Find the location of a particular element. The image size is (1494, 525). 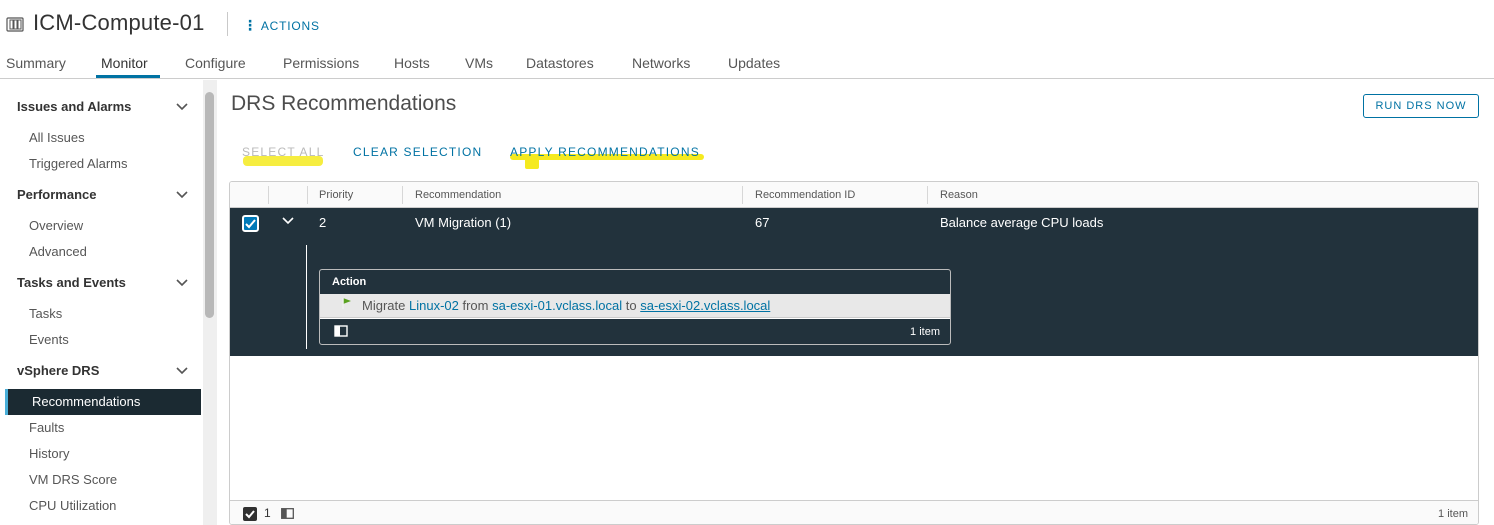

cell-priority: 2 is located at coordinates (323, 222).